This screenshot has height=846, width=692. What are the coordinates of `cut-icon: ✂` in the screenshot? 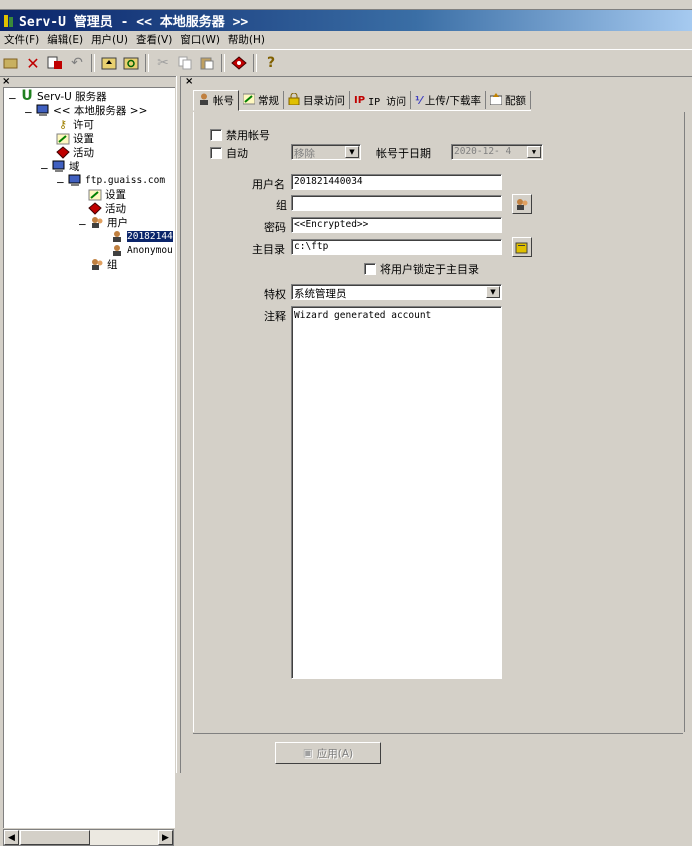 It's located at (163, 63).